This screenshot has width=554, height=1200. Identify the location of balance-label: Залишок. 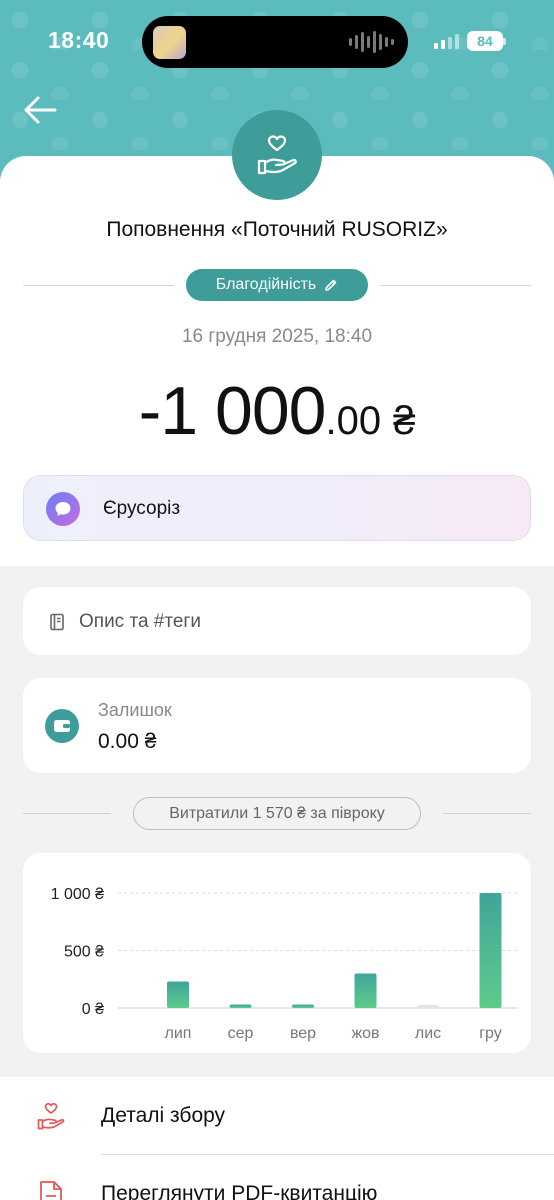
(135, 710).